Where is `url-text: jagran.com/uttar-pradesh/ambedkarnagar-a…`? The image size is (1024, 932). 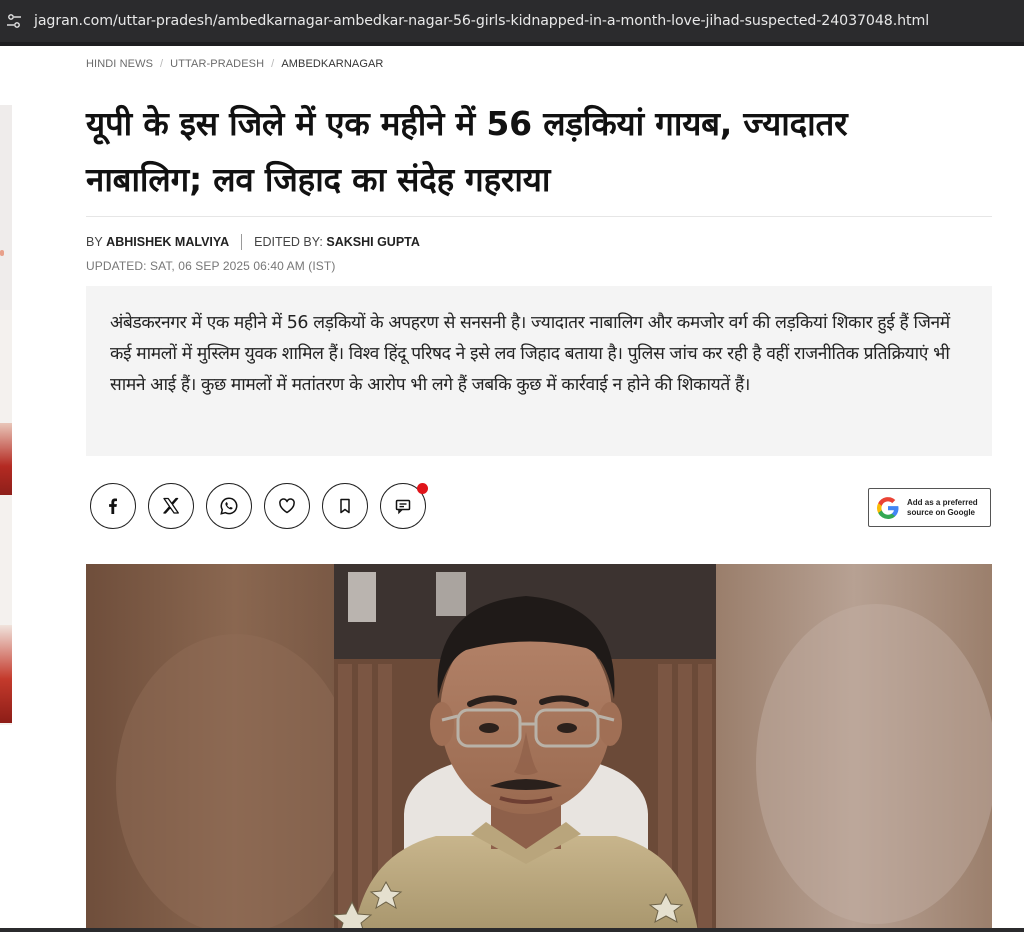
url-text: jagran.com/uttar-pradesh/ambedkarnagar-a… is located at coordinates (481, 21).